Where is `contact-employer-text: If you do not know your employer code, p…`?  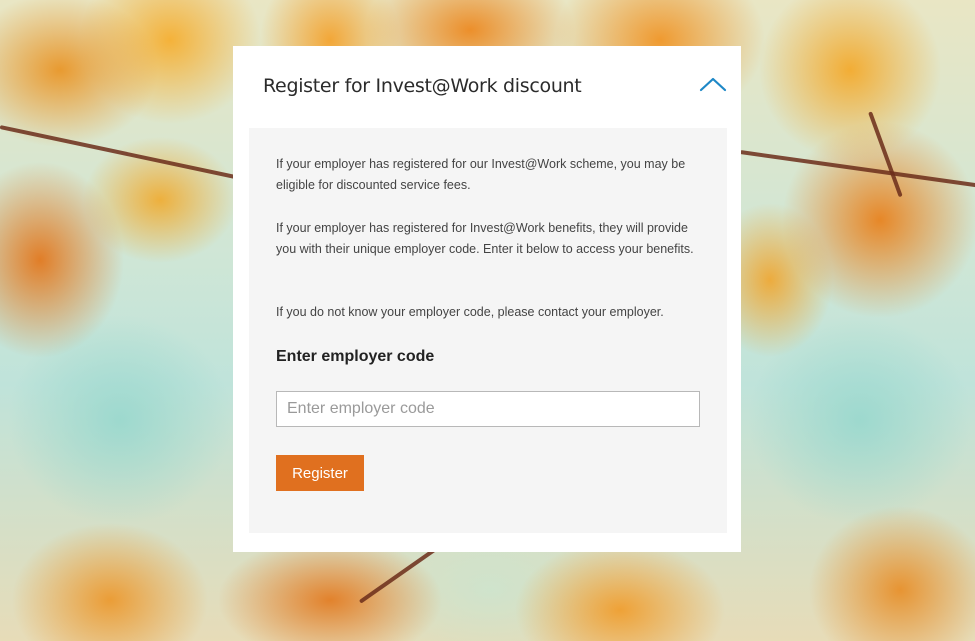 contact-employer-text: If you do not know your employer code, p… is located at coordinates (470, 312).